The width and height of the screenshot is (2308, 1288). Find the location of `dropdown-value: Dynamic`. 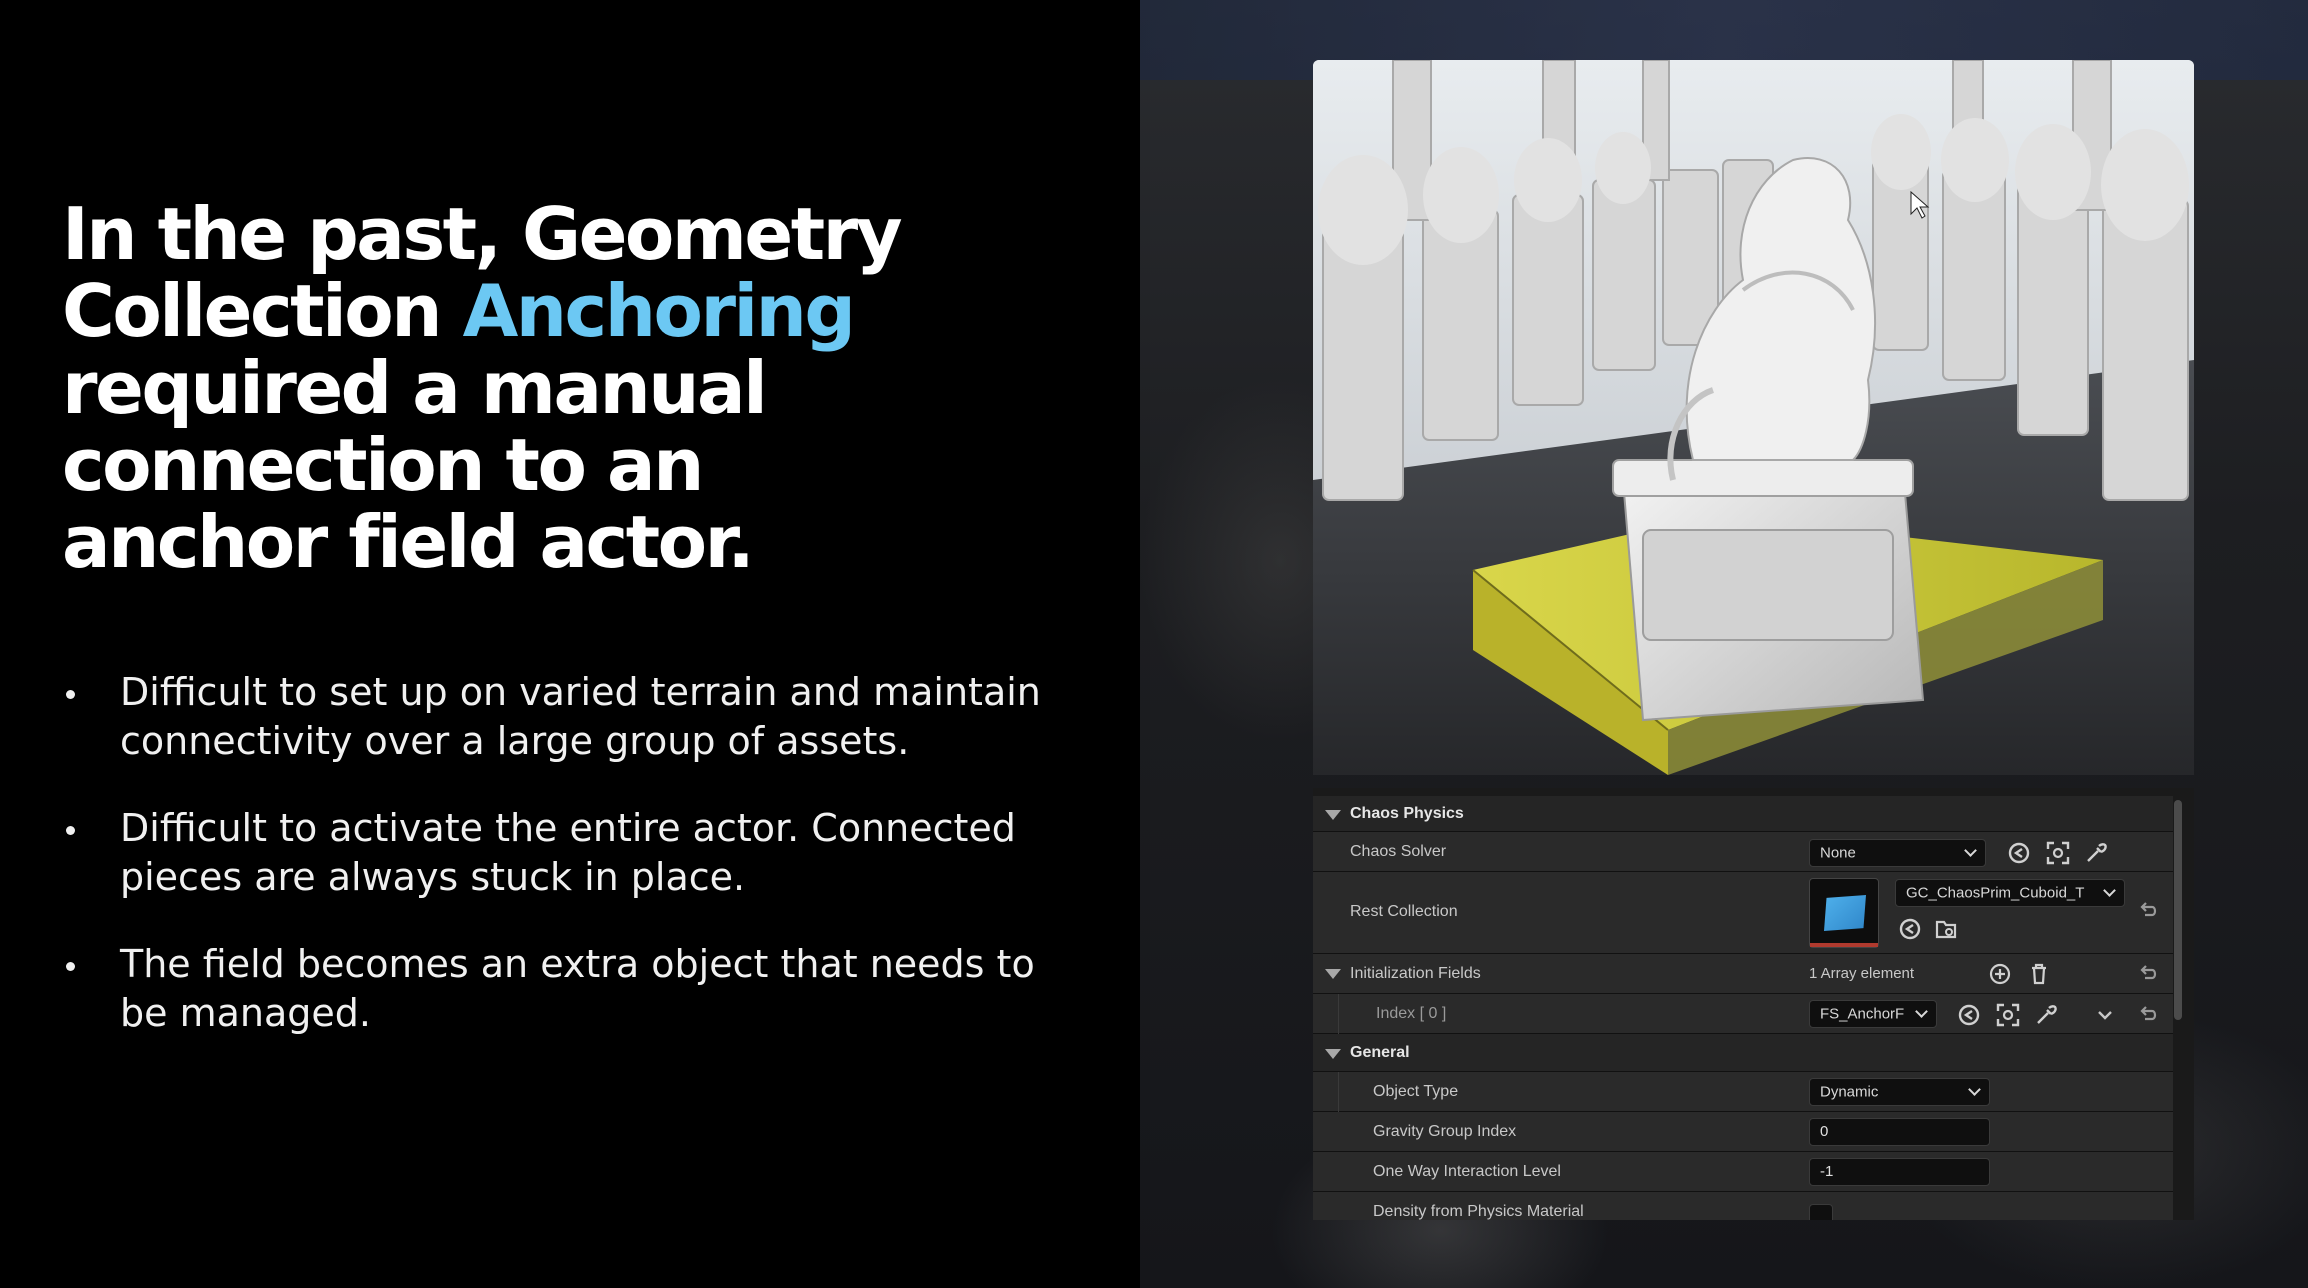

dropdown-value: Dynamic is located at coordinates (1849, 1092).